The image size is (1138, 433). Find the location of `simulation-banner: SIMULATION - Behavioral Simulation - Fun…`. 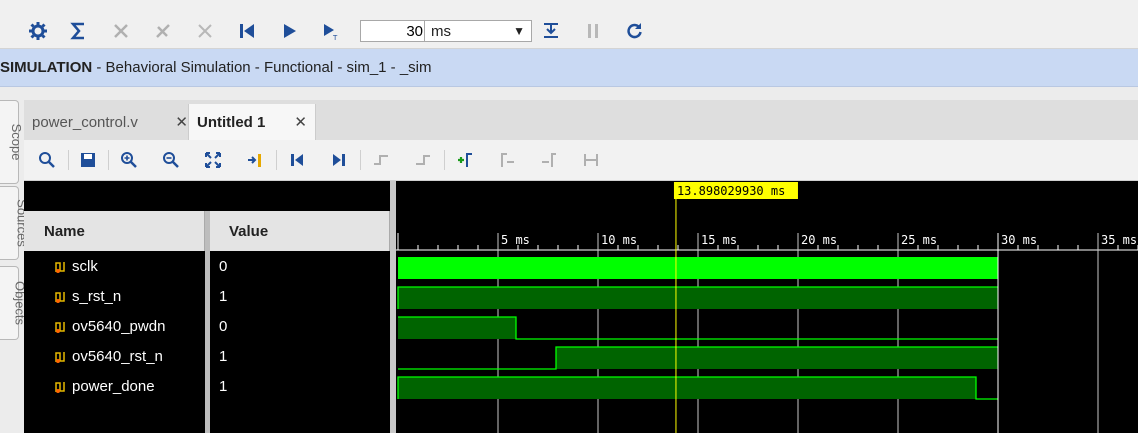

simulation-banner: SIMULATION - Behavioral Simulation - Fun… is located at coordinates (569, 68).